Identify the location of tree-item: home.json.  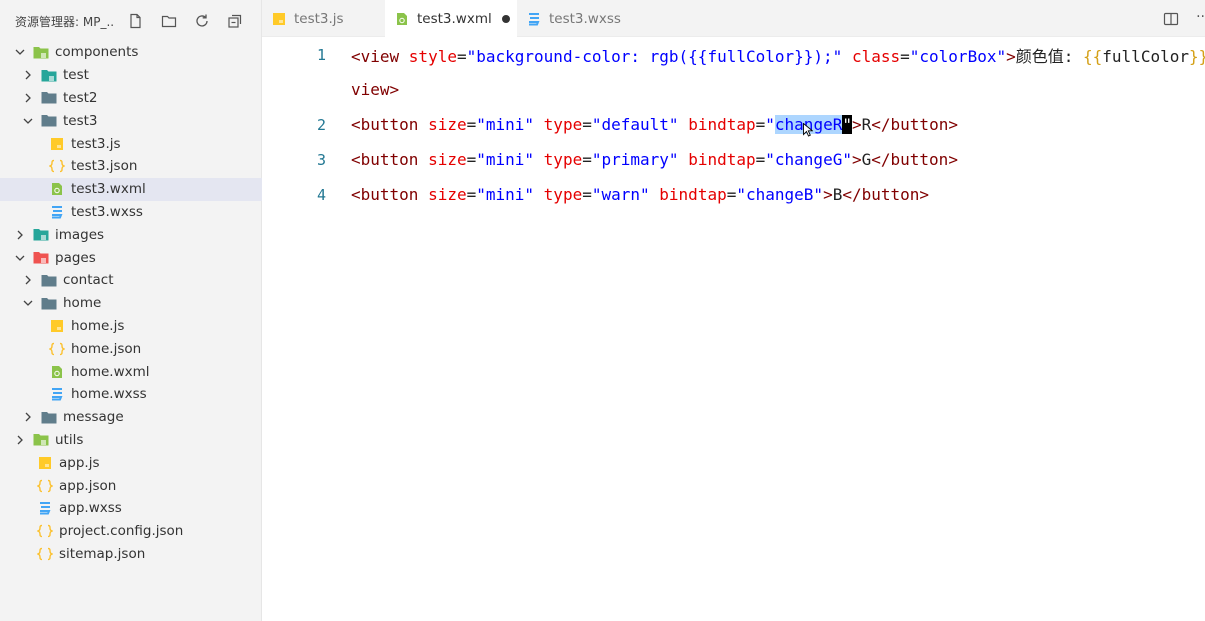
(131, 348).